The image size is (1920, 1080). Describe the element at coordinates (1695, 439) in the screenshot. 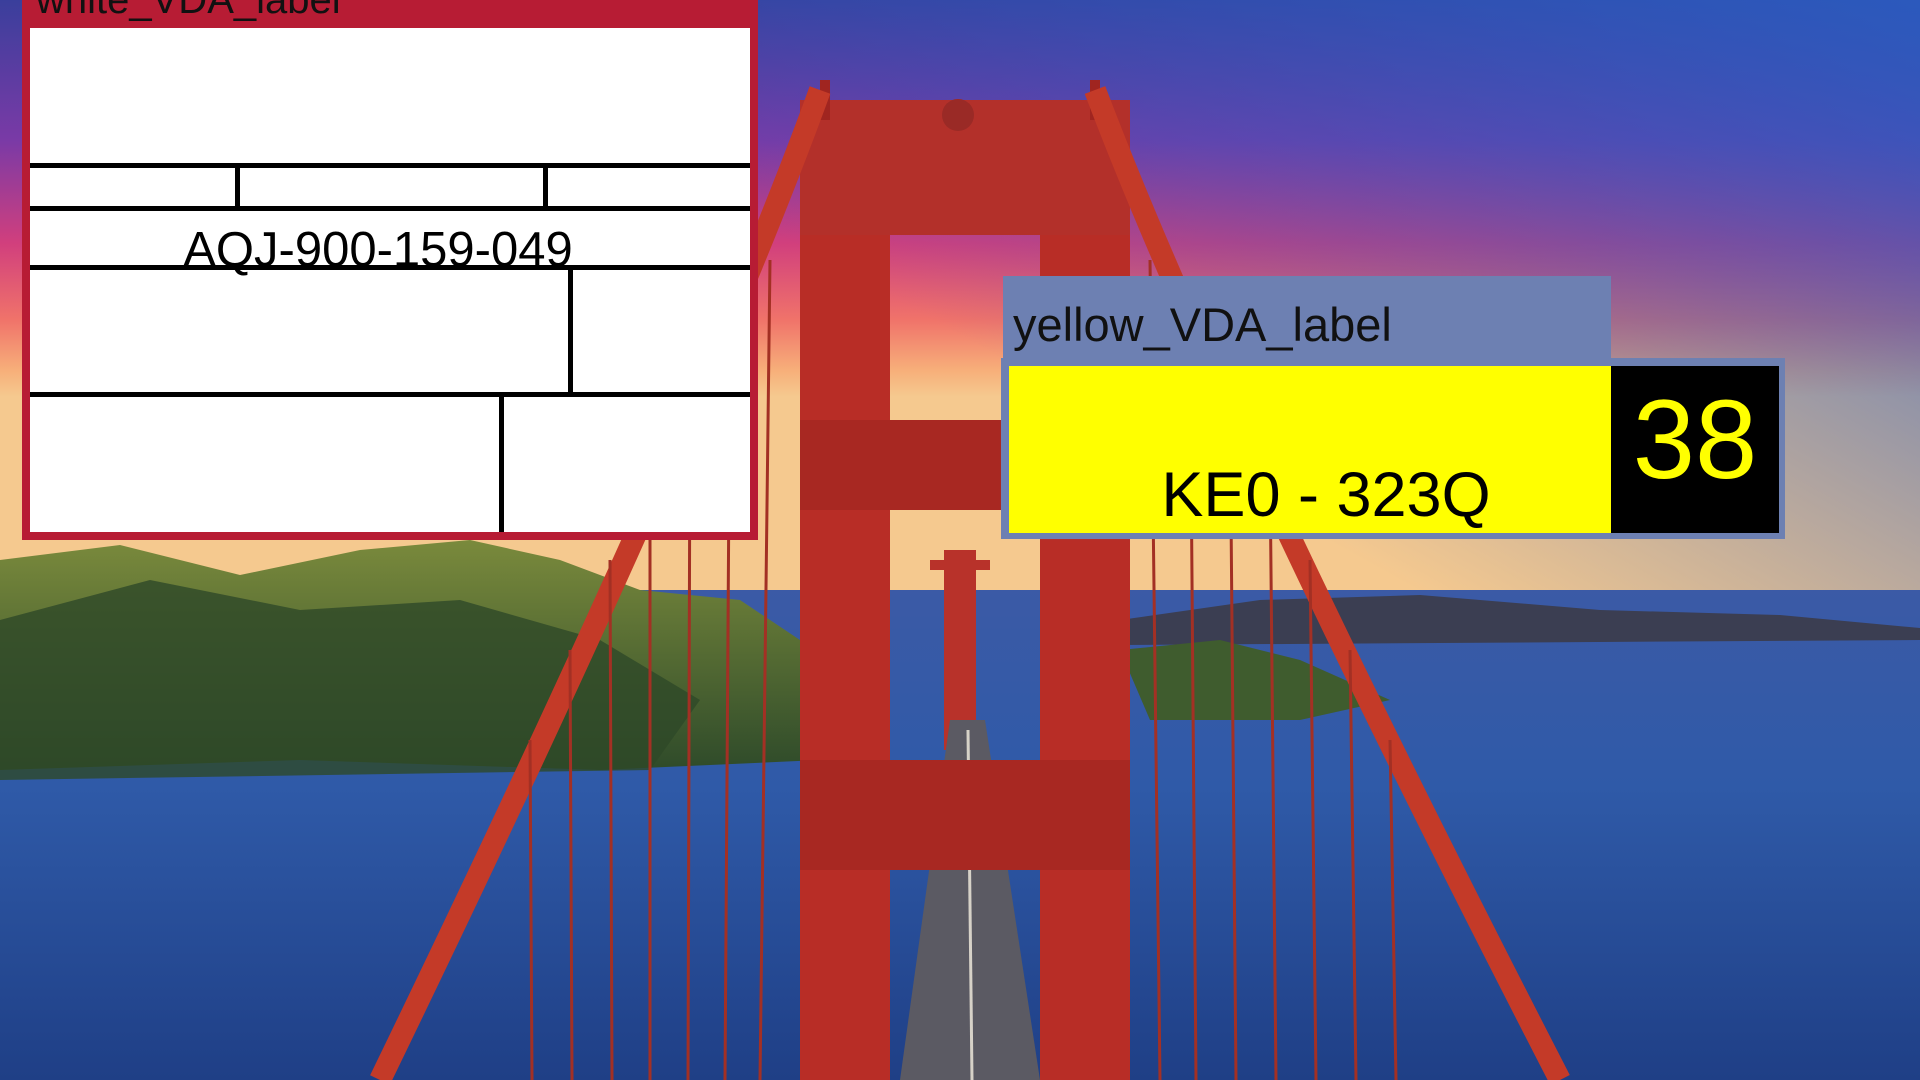

I see `label-number: 38` at that location.